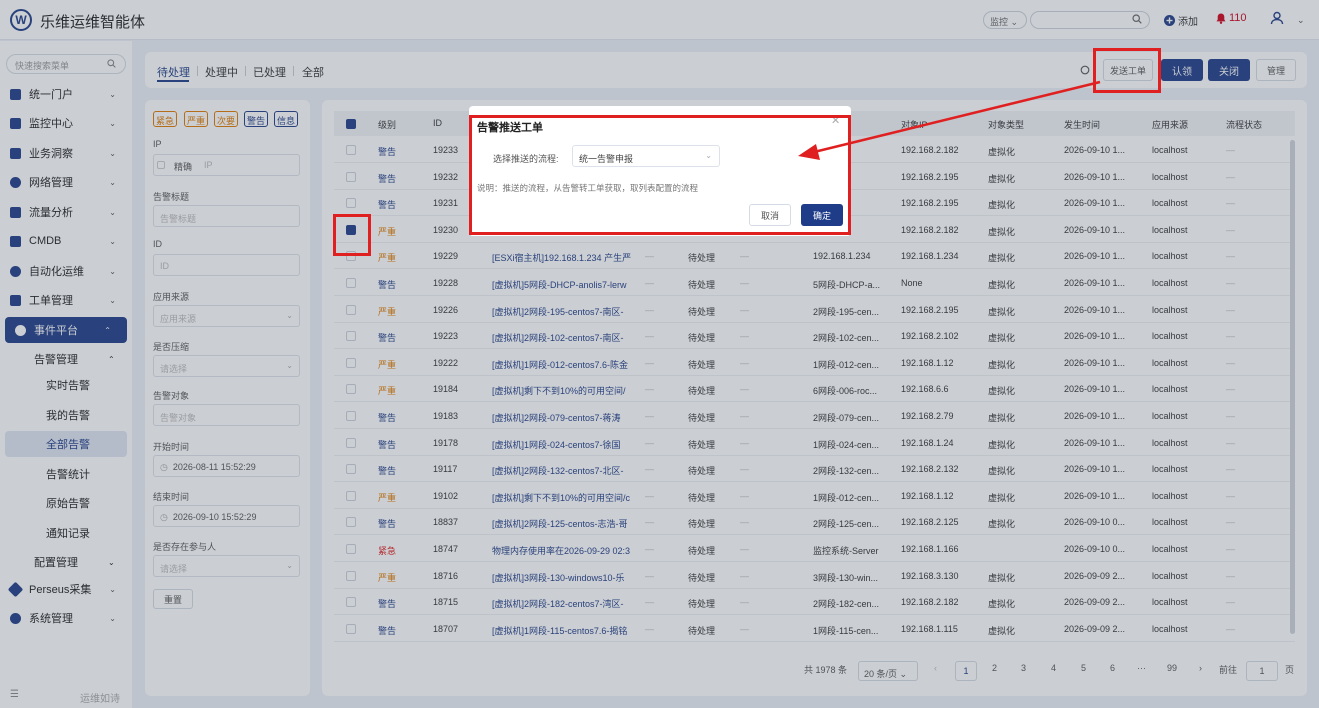  I want to click on annotation-box-checkbox, so click(352, 235).